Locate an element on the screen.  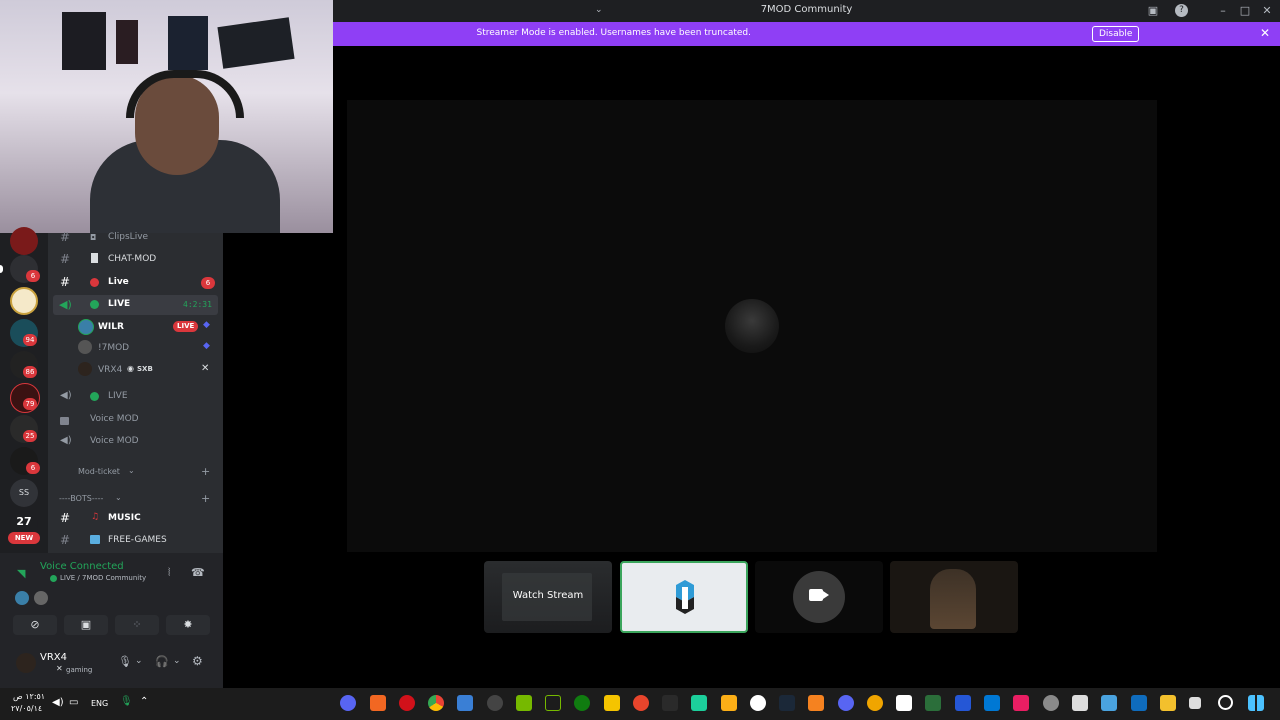
new-badge: NEW is located at coordinates (24, 538).